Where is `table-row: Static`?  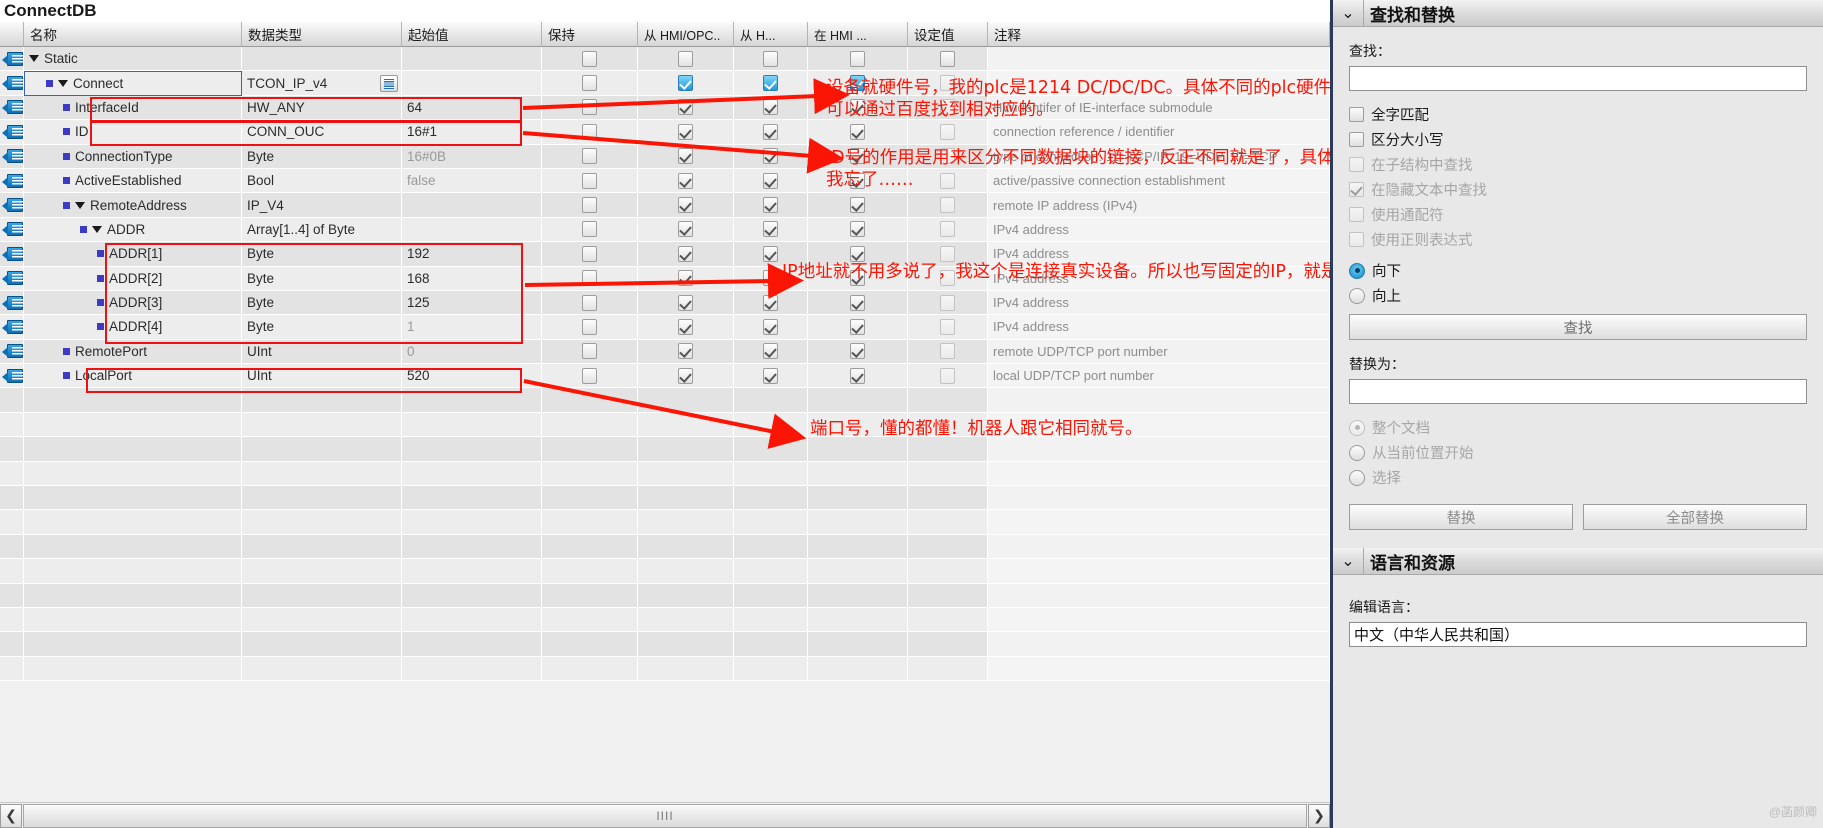
table-row: Static is located at coordinates (665, 59).